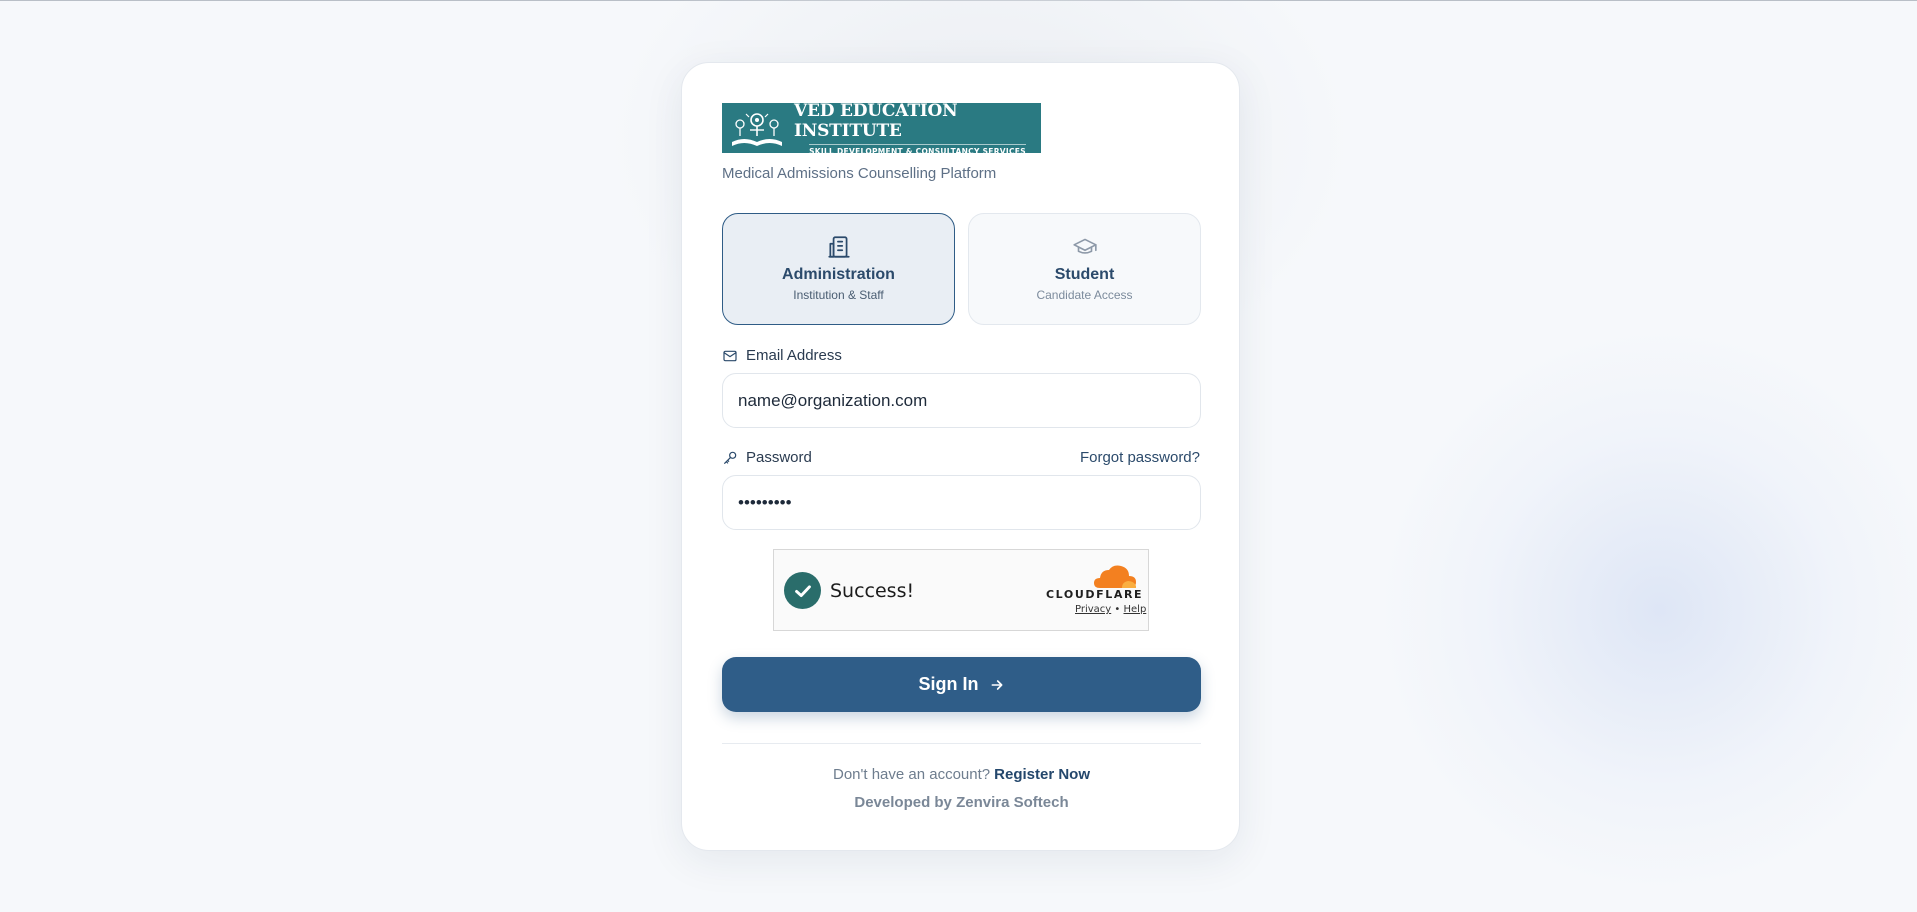  Describe the element at coordinates (779, 457) in the screenshot. I see `password-label-text: Password` at that location.